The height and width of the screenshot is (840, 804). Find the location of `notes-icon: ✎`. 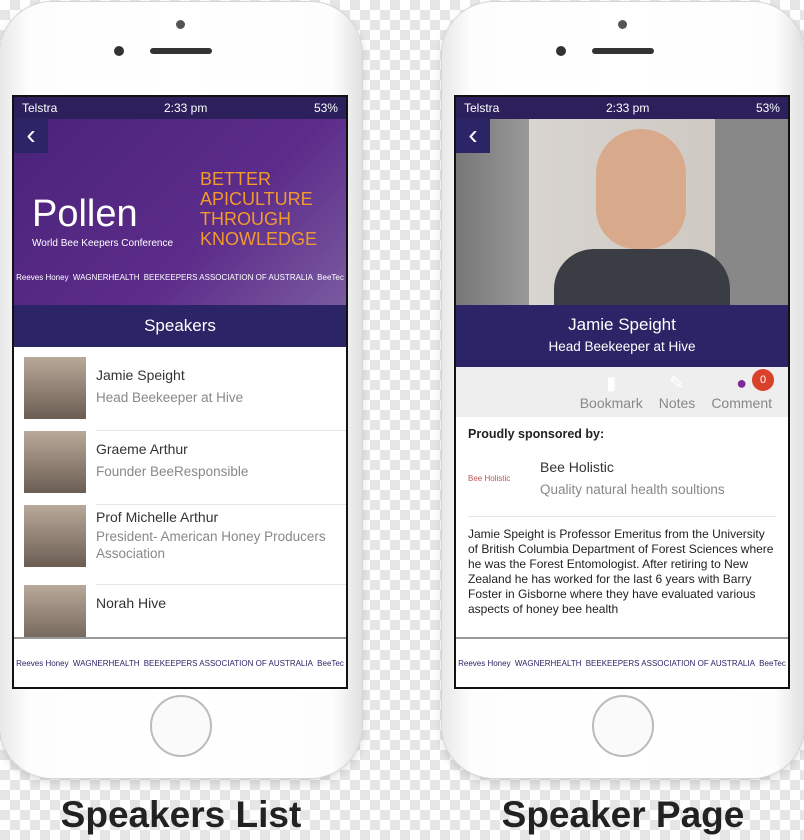

notes-icon: ✎ is located at coordinates (677, 383).